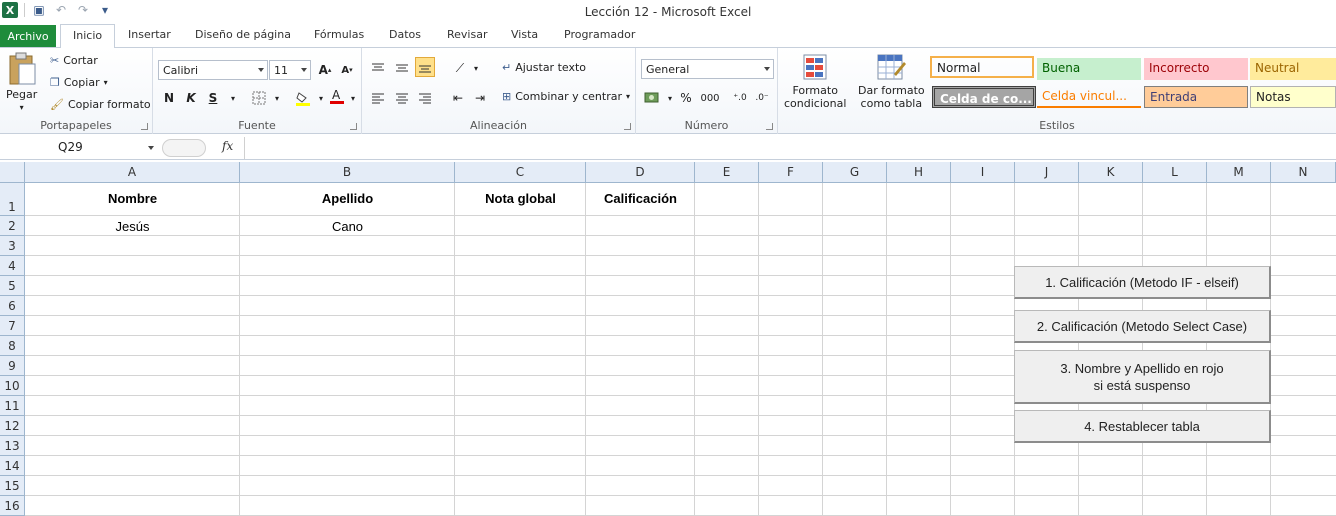 This screenshot has width=1336, height=516. I want to click on cell-b2: Cano, so click(347, 226).